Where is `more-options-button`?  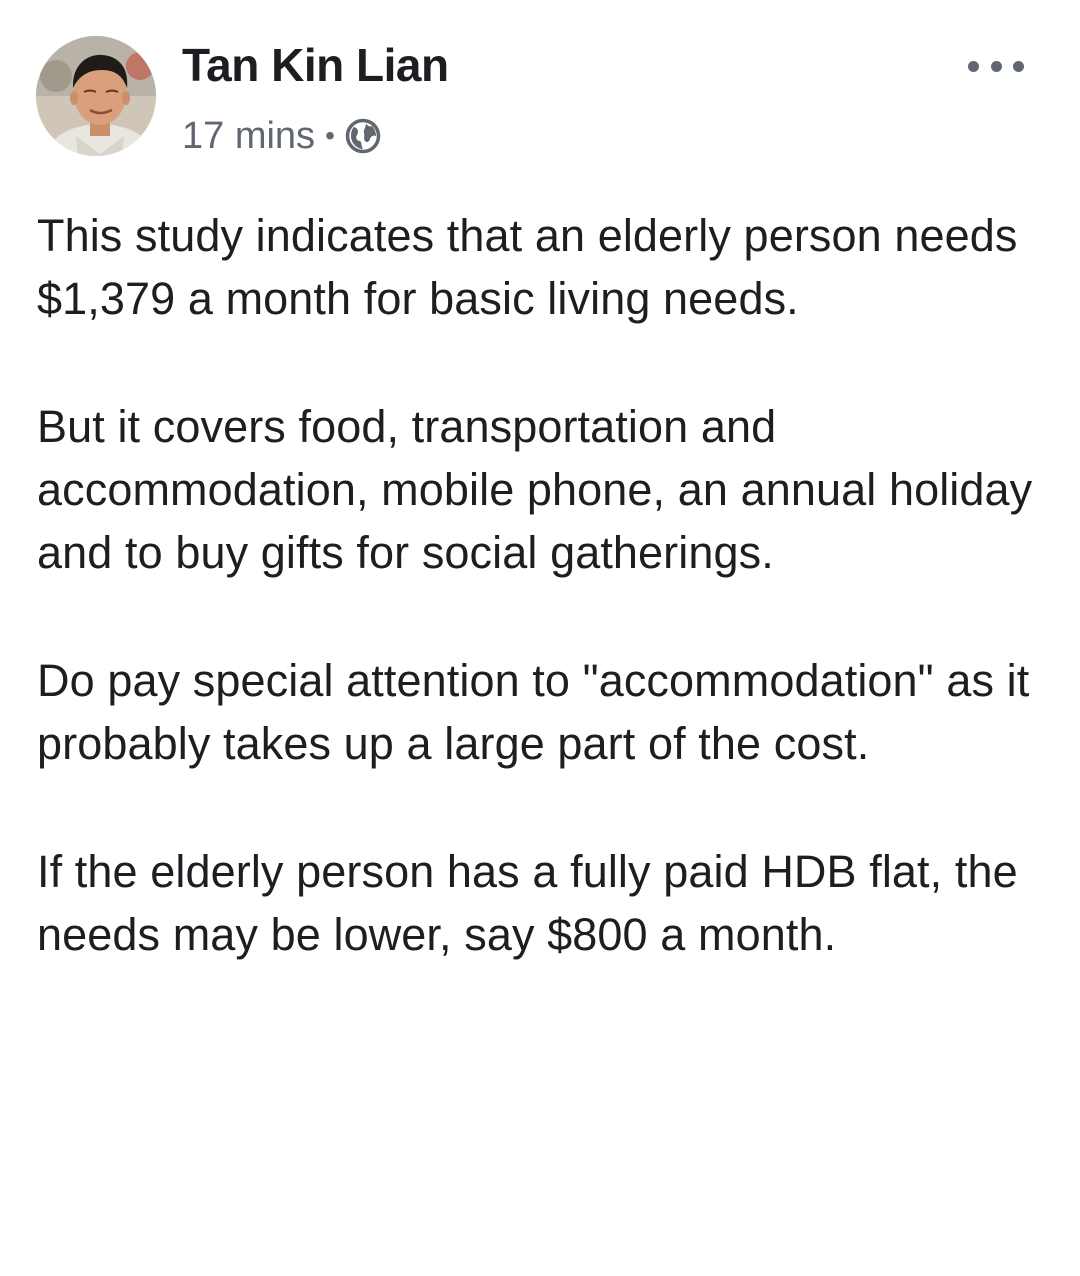
more-options-button is located at coordinates (996, 66).